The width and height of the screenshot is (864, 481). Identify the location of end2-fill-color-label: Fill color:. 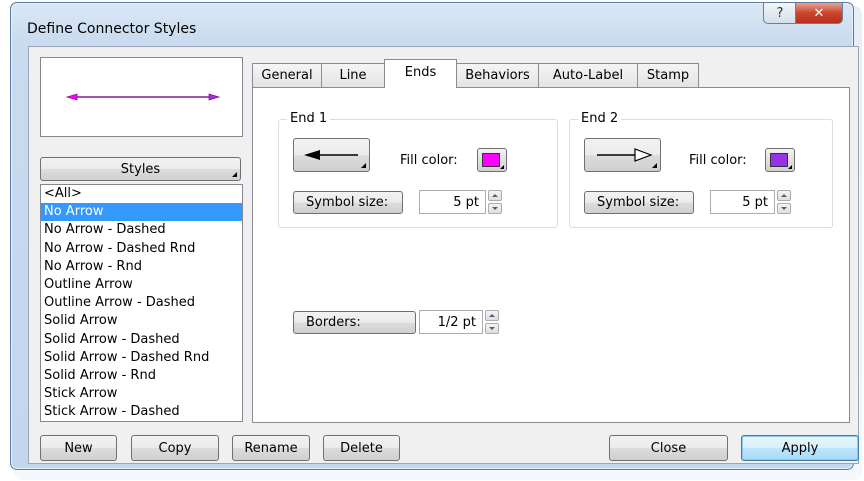
(718, 160).